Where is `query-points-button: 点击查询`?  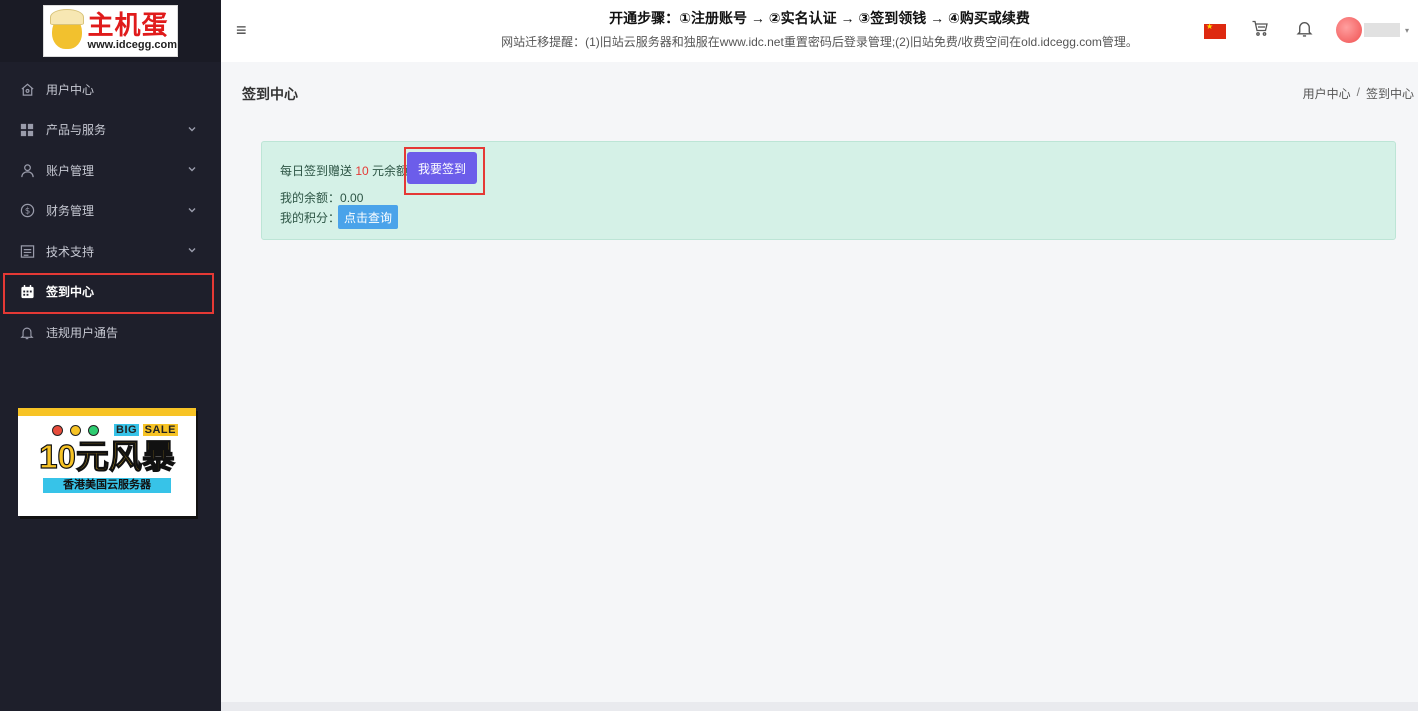 query-points-button: 点击查询 is located at coordinates (368, 217).